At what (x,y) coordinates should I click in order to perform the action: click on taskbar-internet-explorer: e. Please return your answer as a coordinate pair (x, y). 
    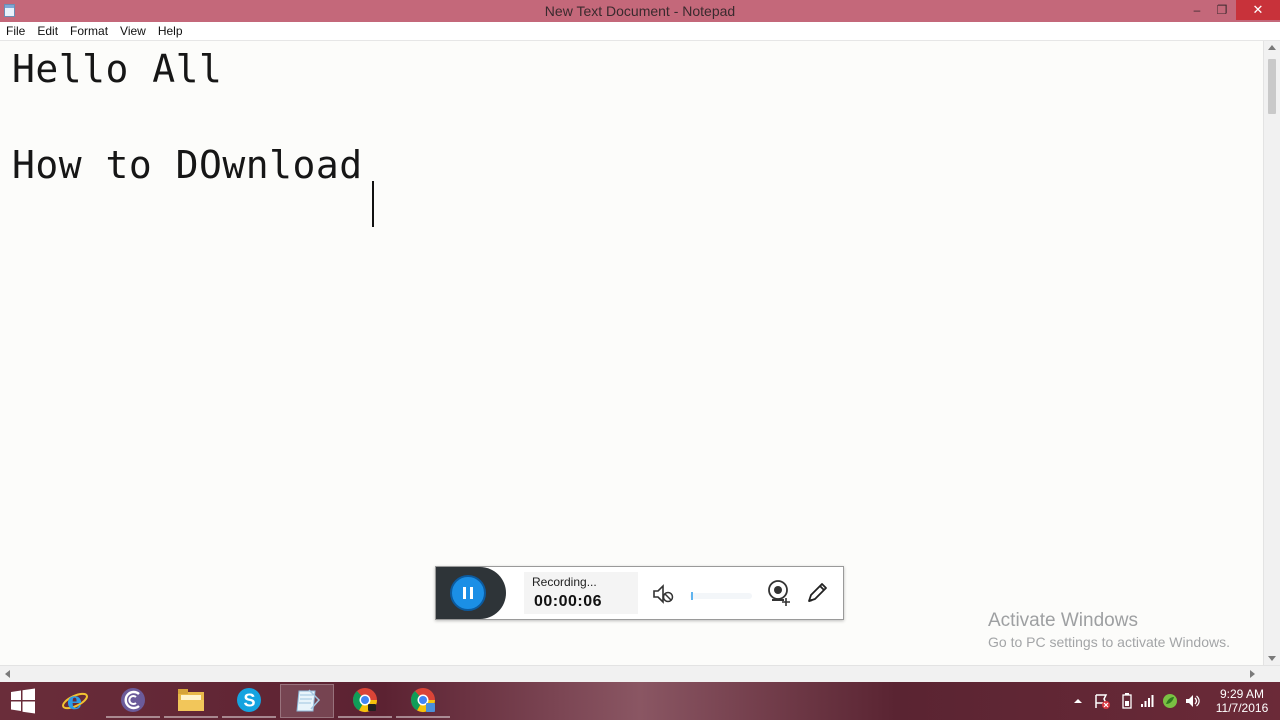
    Looking at the image, I should click on (75, 701).